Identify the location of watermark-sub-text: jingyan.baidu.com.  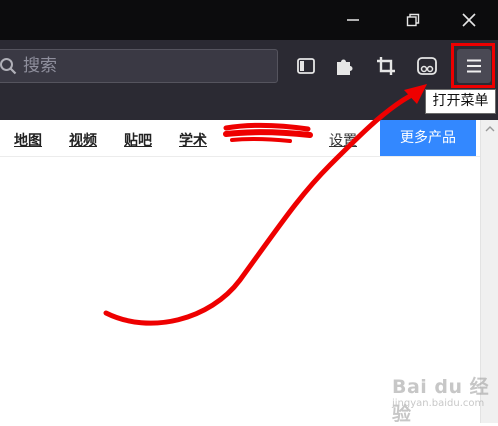
(438, 403).